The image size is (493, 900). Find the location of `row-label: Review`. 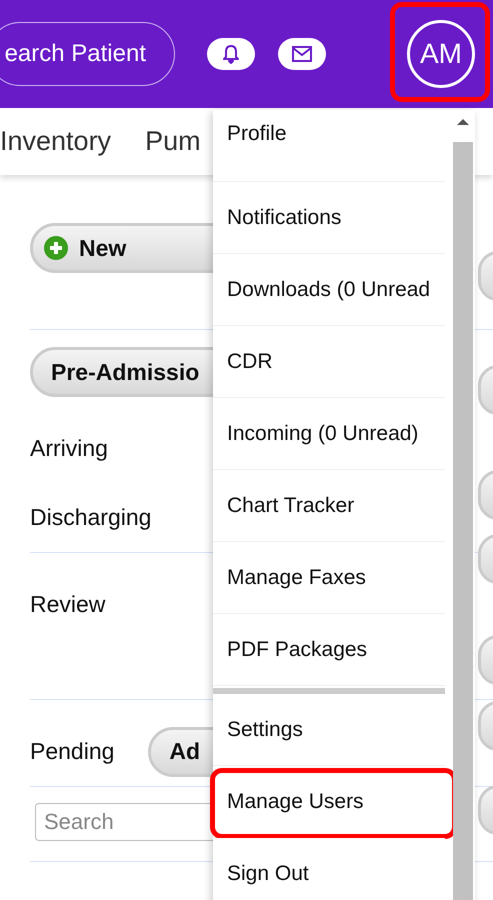

row-label: Review is located at coordinates (68, 604).